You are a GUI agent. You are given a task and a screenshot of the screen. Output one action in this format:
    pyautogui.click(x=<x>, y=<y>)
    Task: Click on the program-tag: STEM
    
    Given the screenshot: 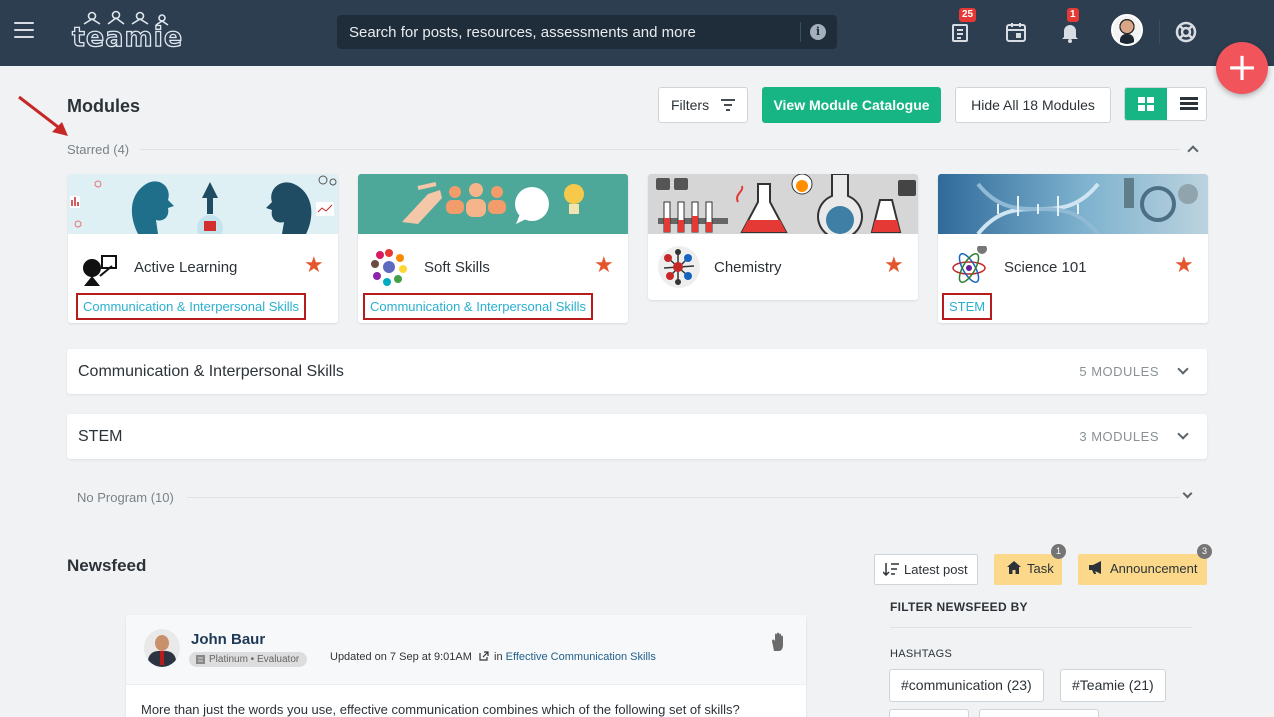 What is the action you would take?
    pyautogui.click(x=967, y=306)
    